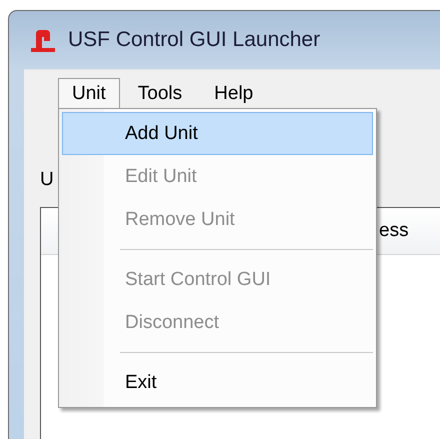 This screenshot has height=439, width=440. What do you see at coordinates (43, 40) in the screenshot?
I see `app-icon` at bounding box center [43, 40].